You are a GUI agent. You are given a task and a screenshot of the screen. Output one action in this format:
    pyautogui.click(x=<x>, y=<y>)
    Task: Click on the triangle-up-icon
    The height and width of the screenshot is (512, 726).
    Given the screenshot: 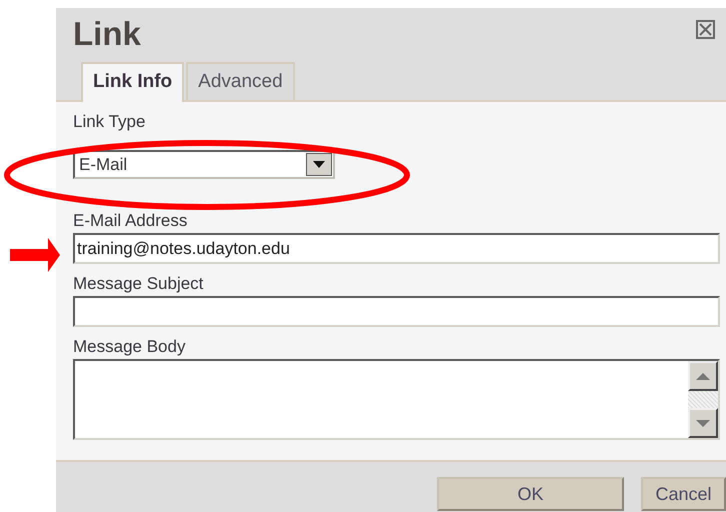 What is the action you would take?
    pyautogui.click(x=703, y=376)
    